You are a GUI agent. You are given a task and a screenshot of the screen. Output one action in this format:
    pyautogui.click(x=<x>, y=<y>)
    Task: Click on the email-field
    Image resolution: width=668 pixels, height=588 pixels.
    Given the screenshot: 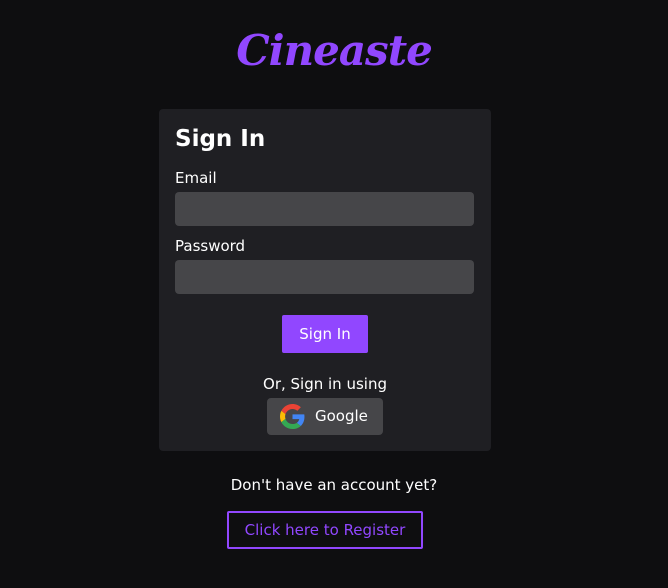 What is the action you would take?
    pyautogui.click(x=324, y=209)
    